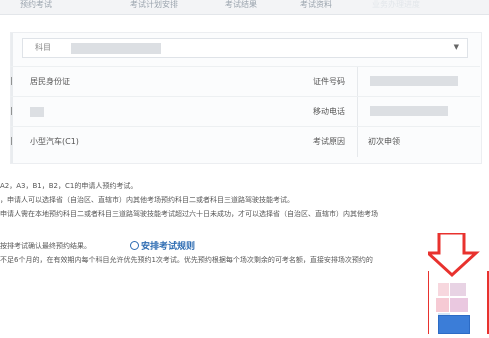  Describe the element at coordinates (255, 5) in the screenshot. I see `tab-3: 考试结果` at that location.